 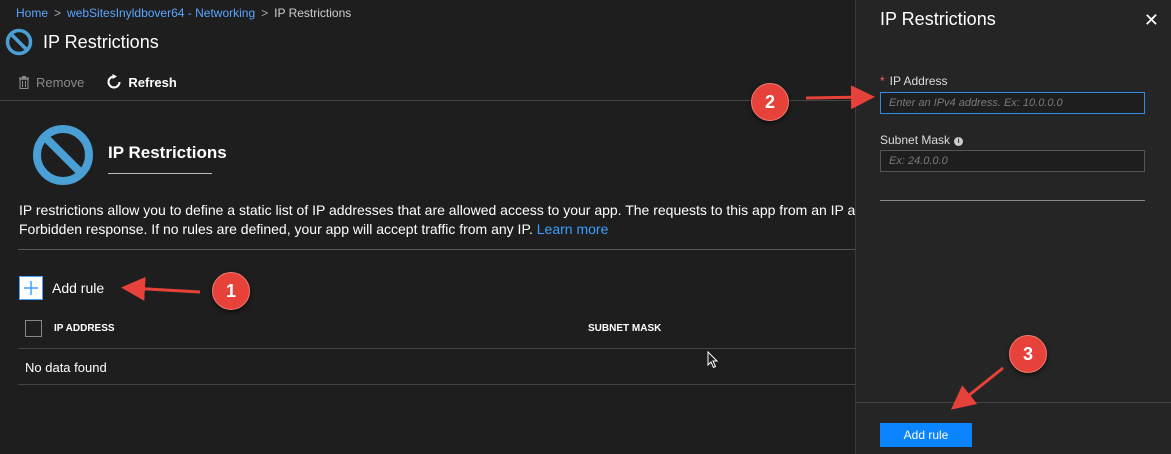 I want to click on add-rule-button: Add rule, so click(x=61, y=288).